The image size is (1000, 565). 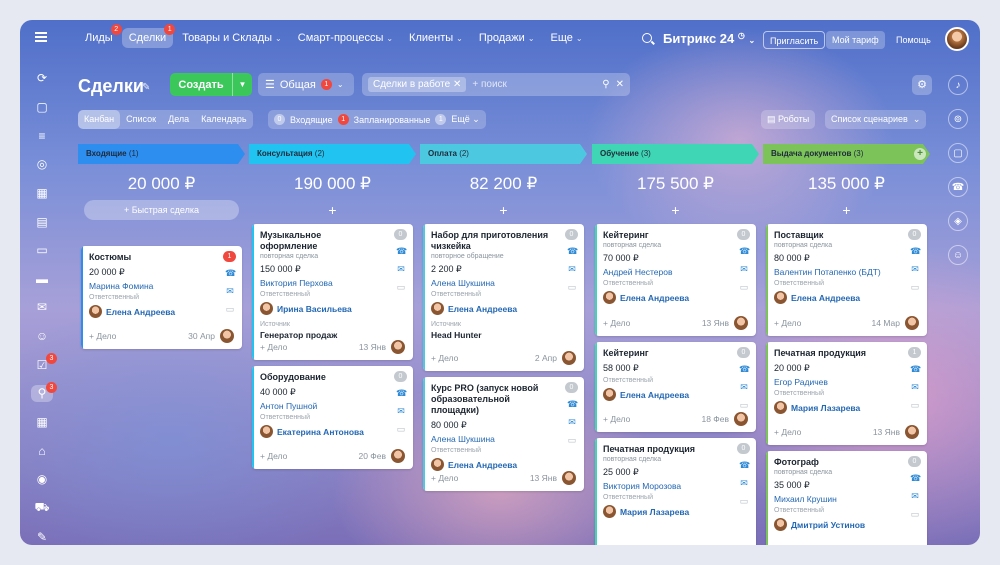 I want to click on feed-icon: ≡, so click(x=42, y=135).